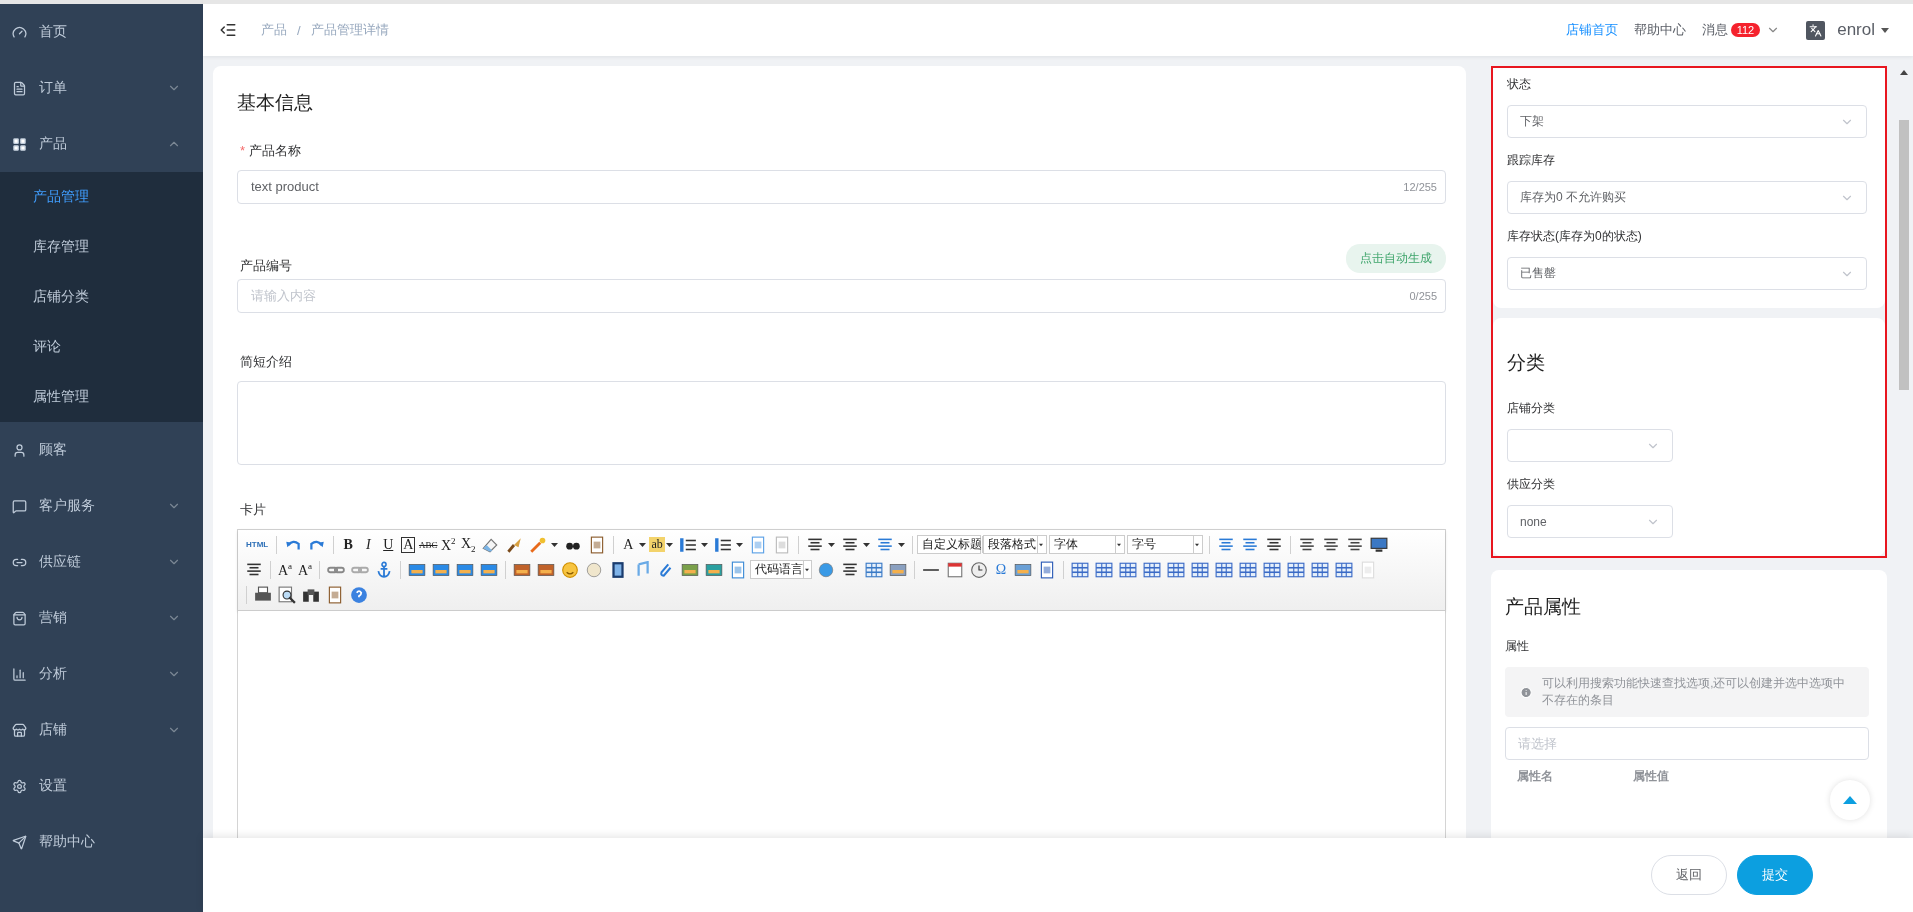  I want to click on notice-text: 可以利用搜索功能快速查找选项,还可以创建并选中选项中不存在的条目, so click(1694, 692).